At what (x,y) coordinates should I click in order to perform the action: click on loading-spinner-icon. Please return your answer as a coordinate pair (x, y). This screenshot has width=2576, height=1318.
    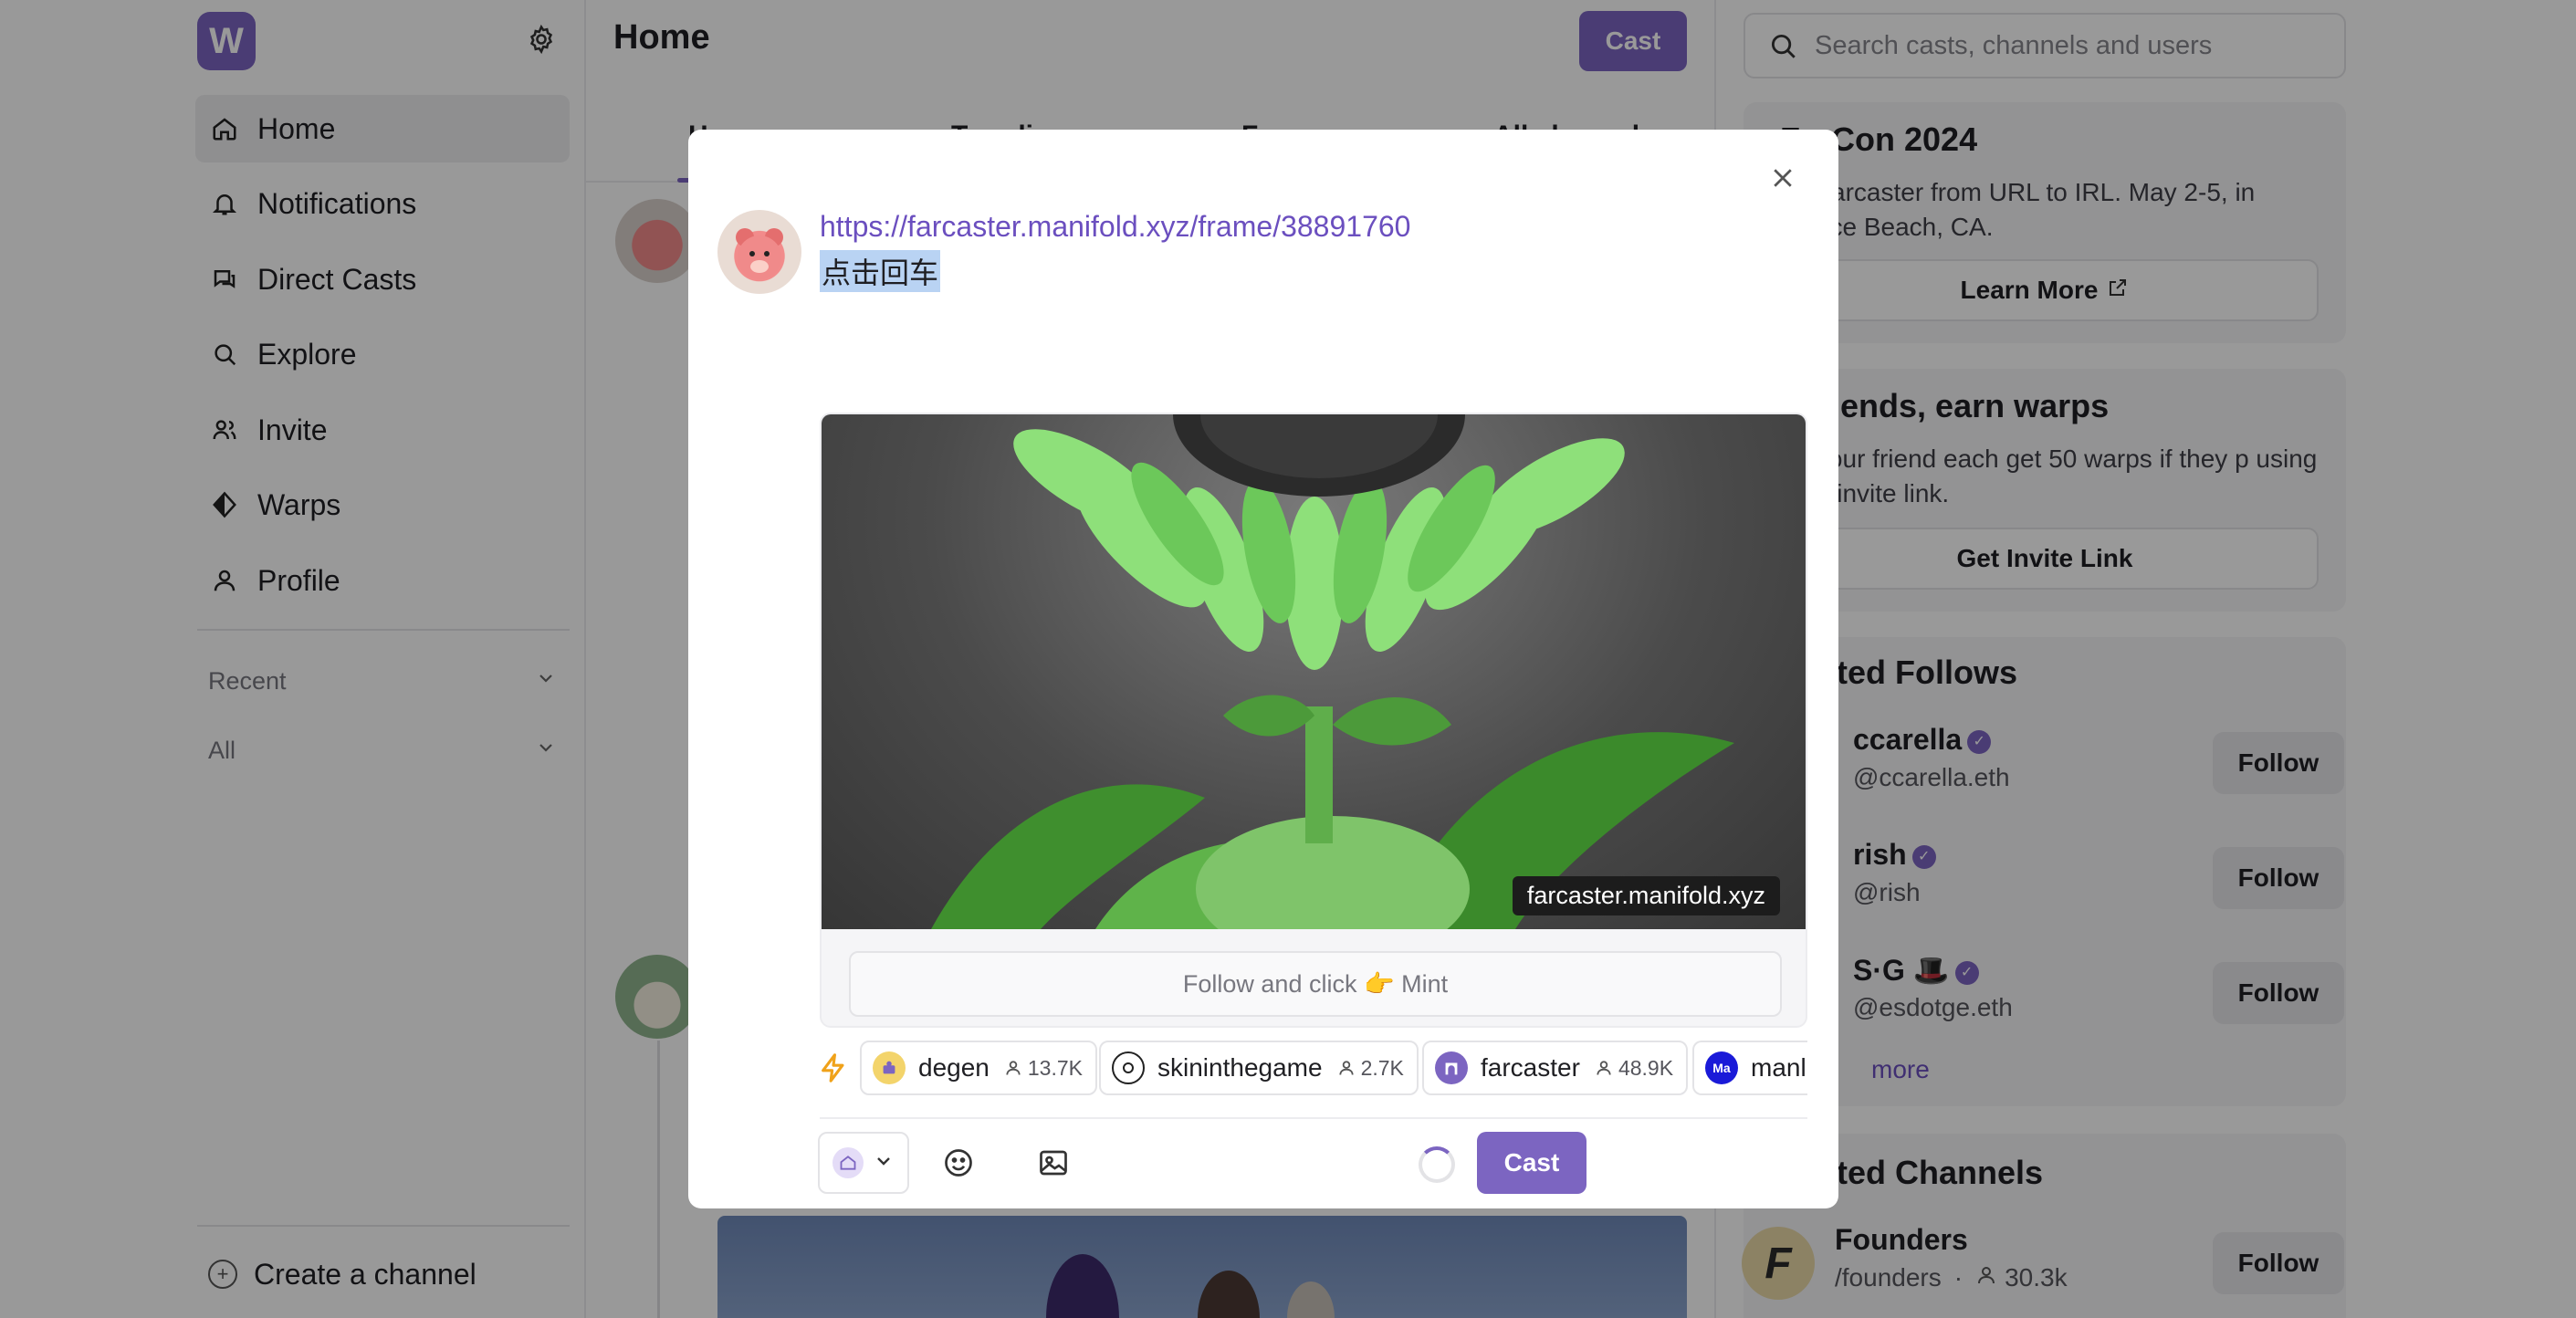
    Looking at the image, I should click on (1437, 1164).